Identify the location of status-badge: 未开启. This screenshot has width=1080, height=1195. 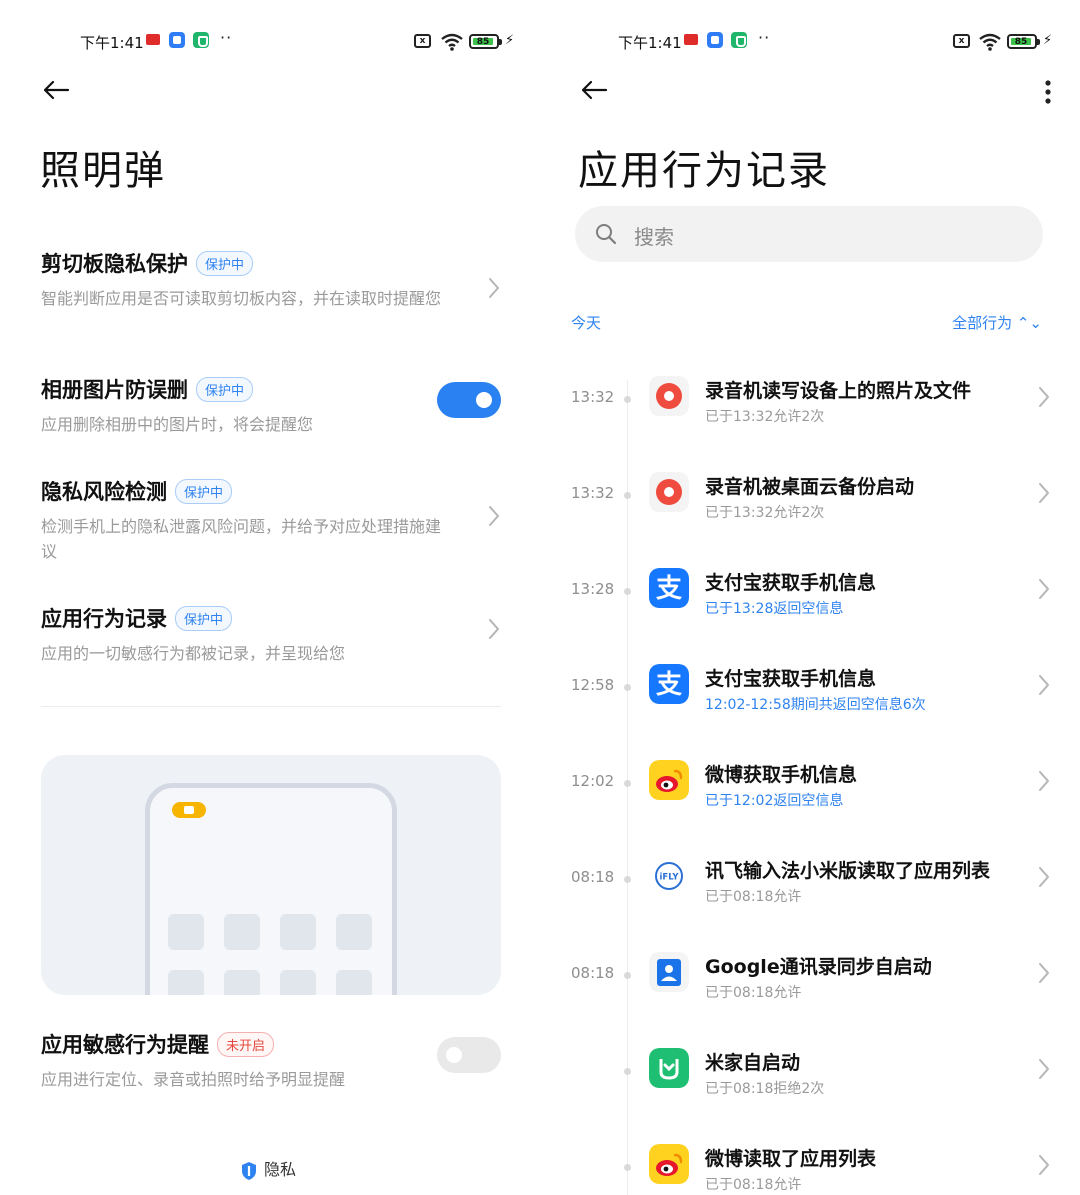
(246, 1044).